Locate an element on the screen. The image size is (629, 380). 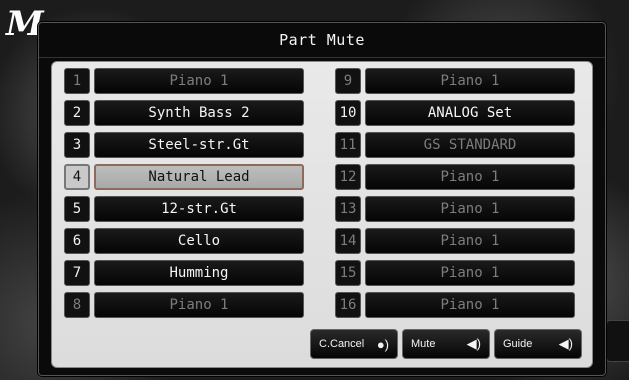
part-row: 4 Natural Lead is located at coordinates (184, 178).